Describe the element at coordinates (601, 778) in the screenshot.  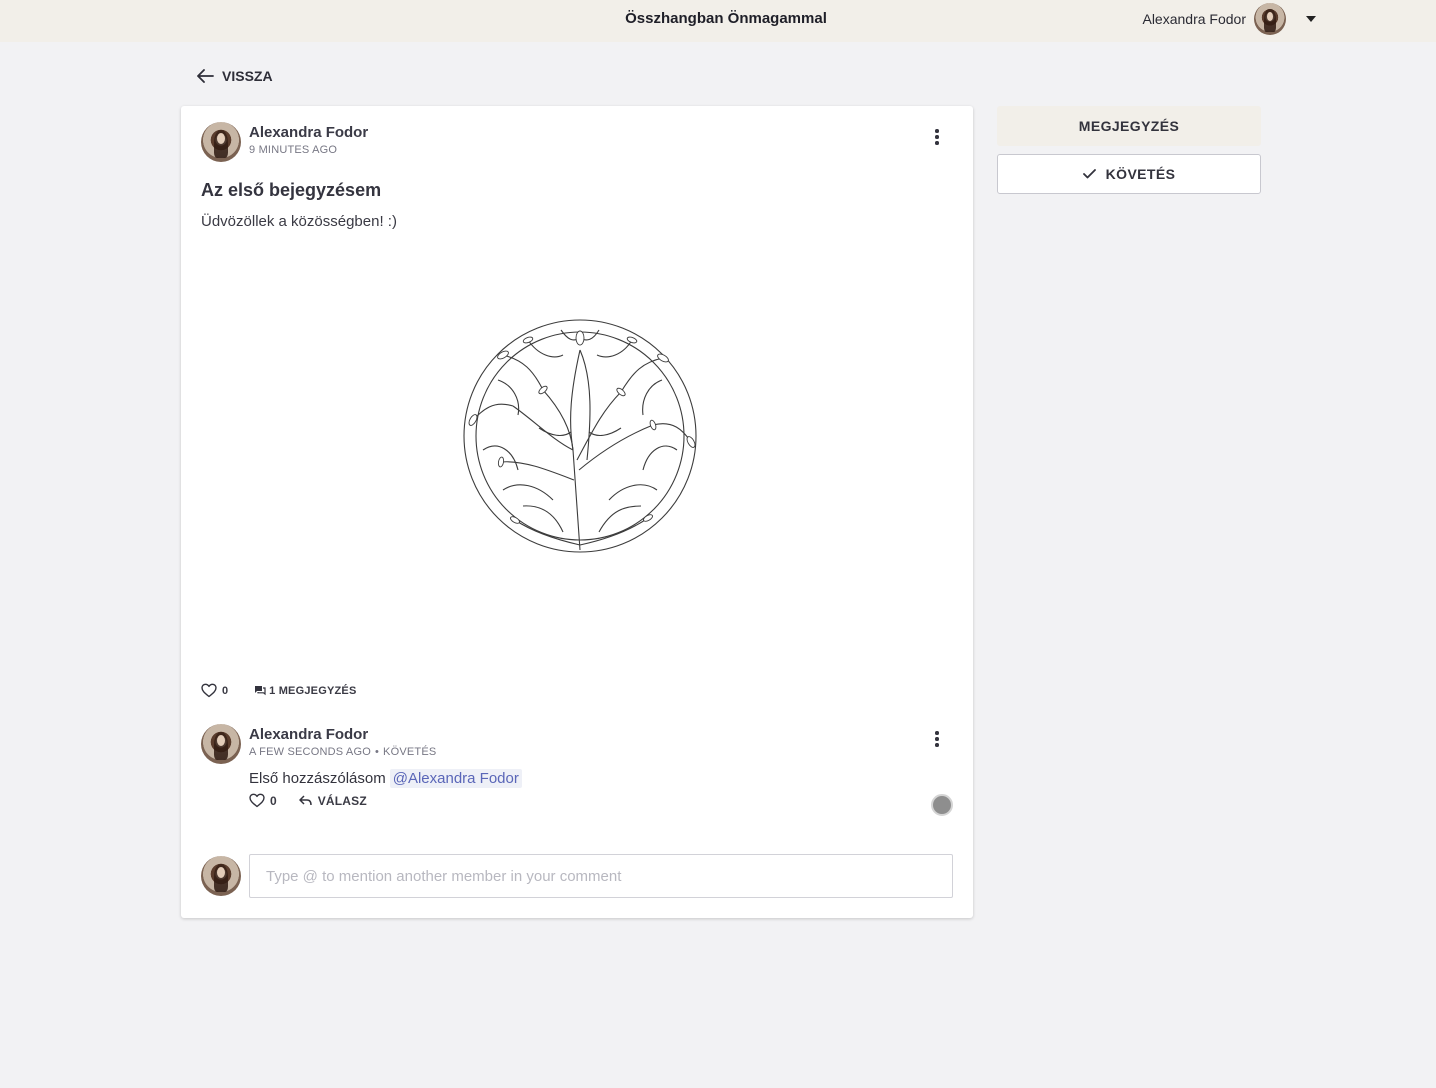
I see `comment-text: Első hozzászólásom @Alexandra Fodor` at that location.